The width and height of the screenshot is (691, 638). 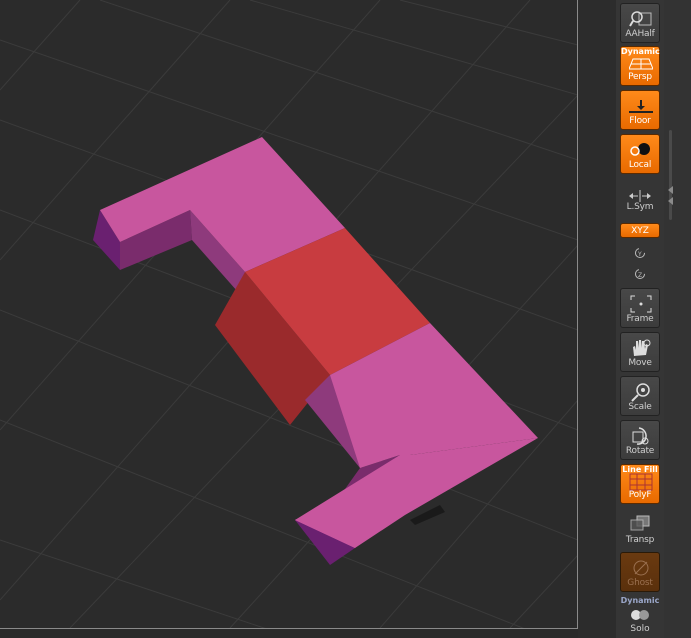 What do you see at coordinates (640, 436) in the screenshot?
I see `rotate-icon` at bounding box center [640, 436].